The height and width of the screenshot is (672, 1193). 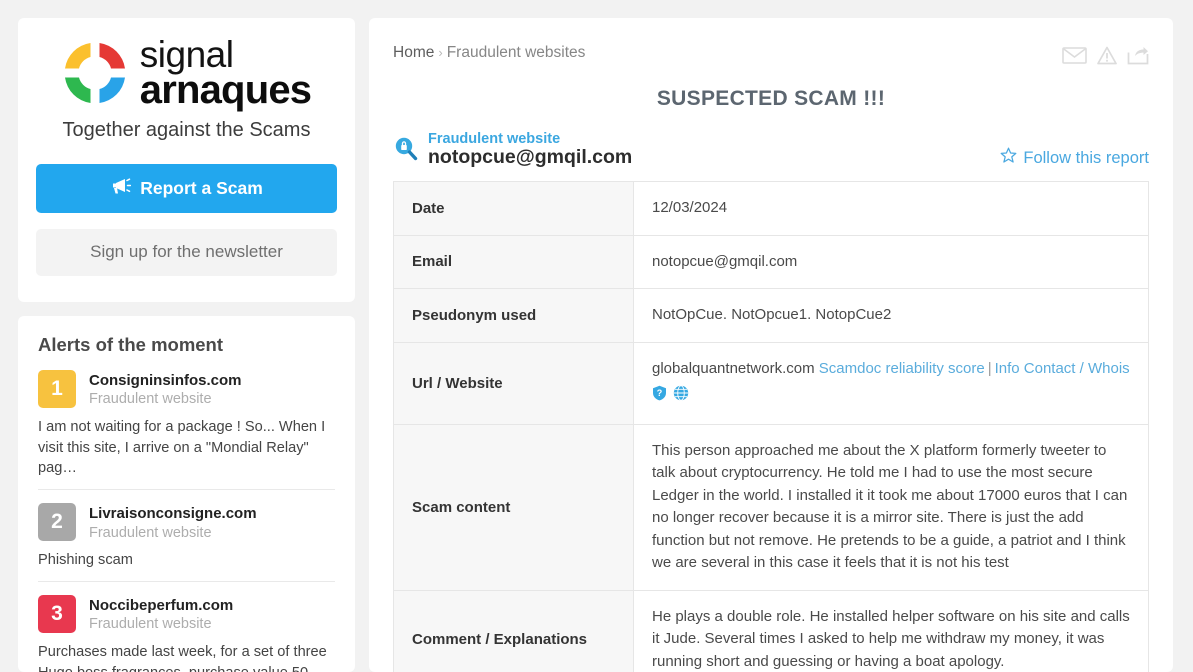 What do you see at coordinates (1074, 55) in the screenshot?
I see `envelope-icon` at bounding box center [1074, 55].